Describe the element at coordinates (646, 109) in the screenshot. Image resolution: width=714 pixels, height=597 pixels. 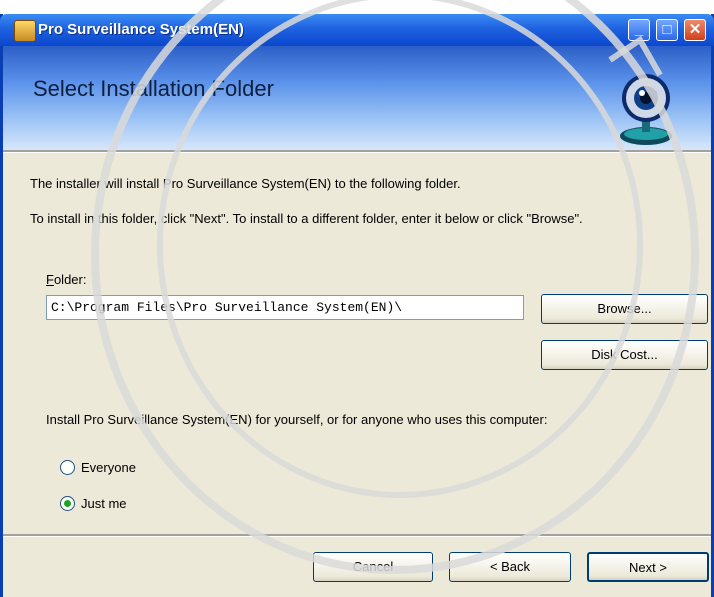
I see `webcam-icon` at that location.